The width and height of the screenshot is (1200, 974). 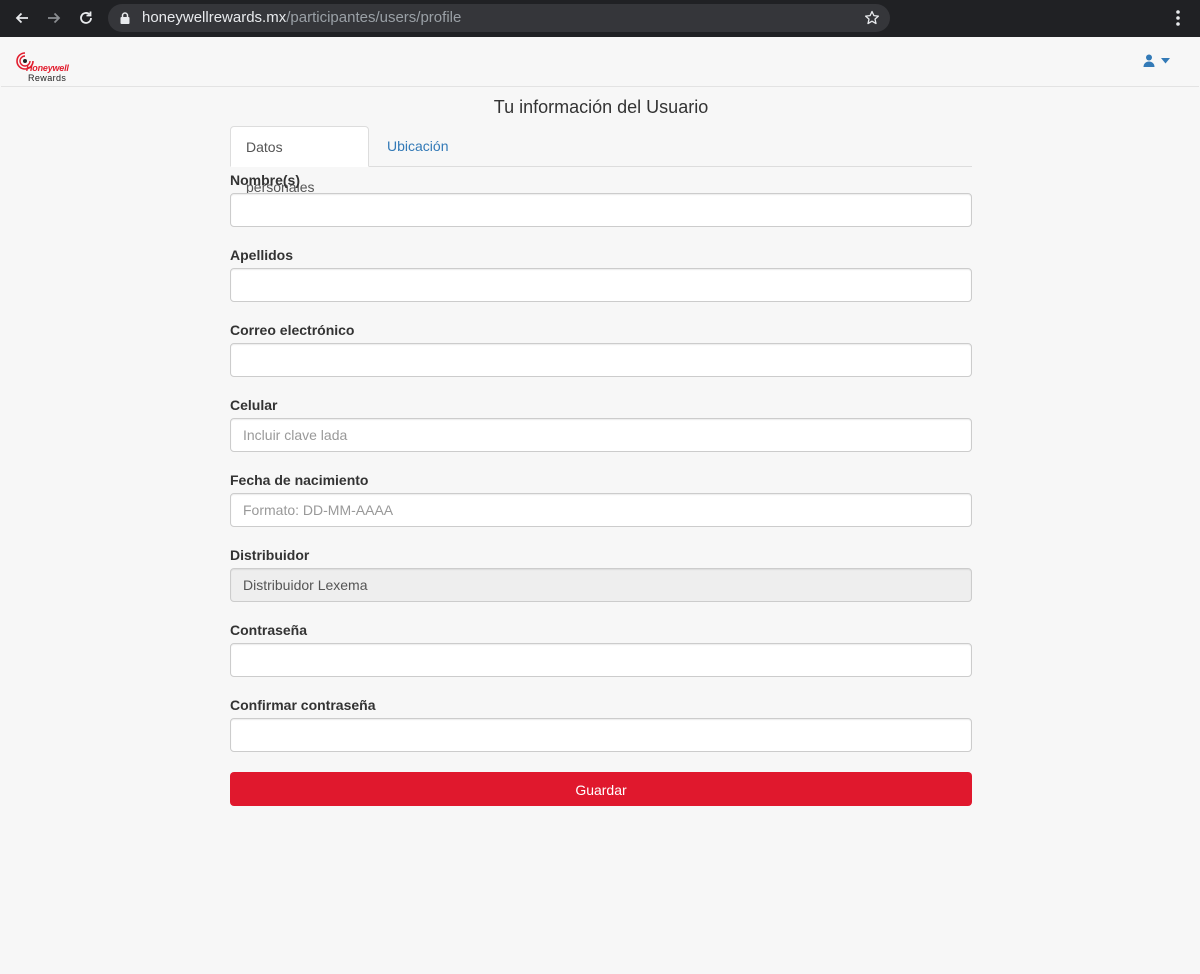 I want to click on nombres-input, so click(x=601, y=210).